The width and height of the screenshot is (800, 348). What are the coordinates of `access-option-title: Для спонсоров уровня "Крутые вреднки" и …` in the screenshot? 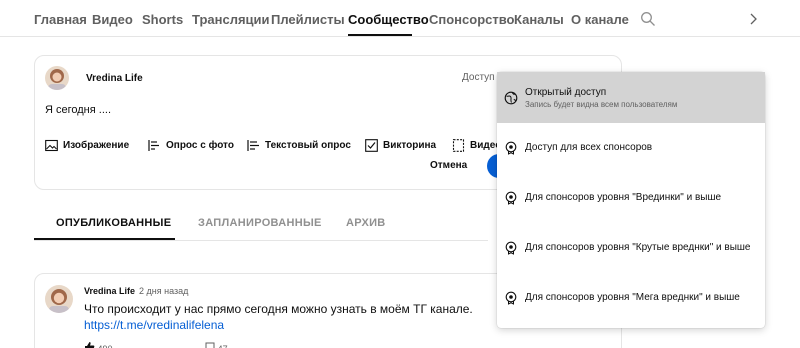 It's located at (638, 247).